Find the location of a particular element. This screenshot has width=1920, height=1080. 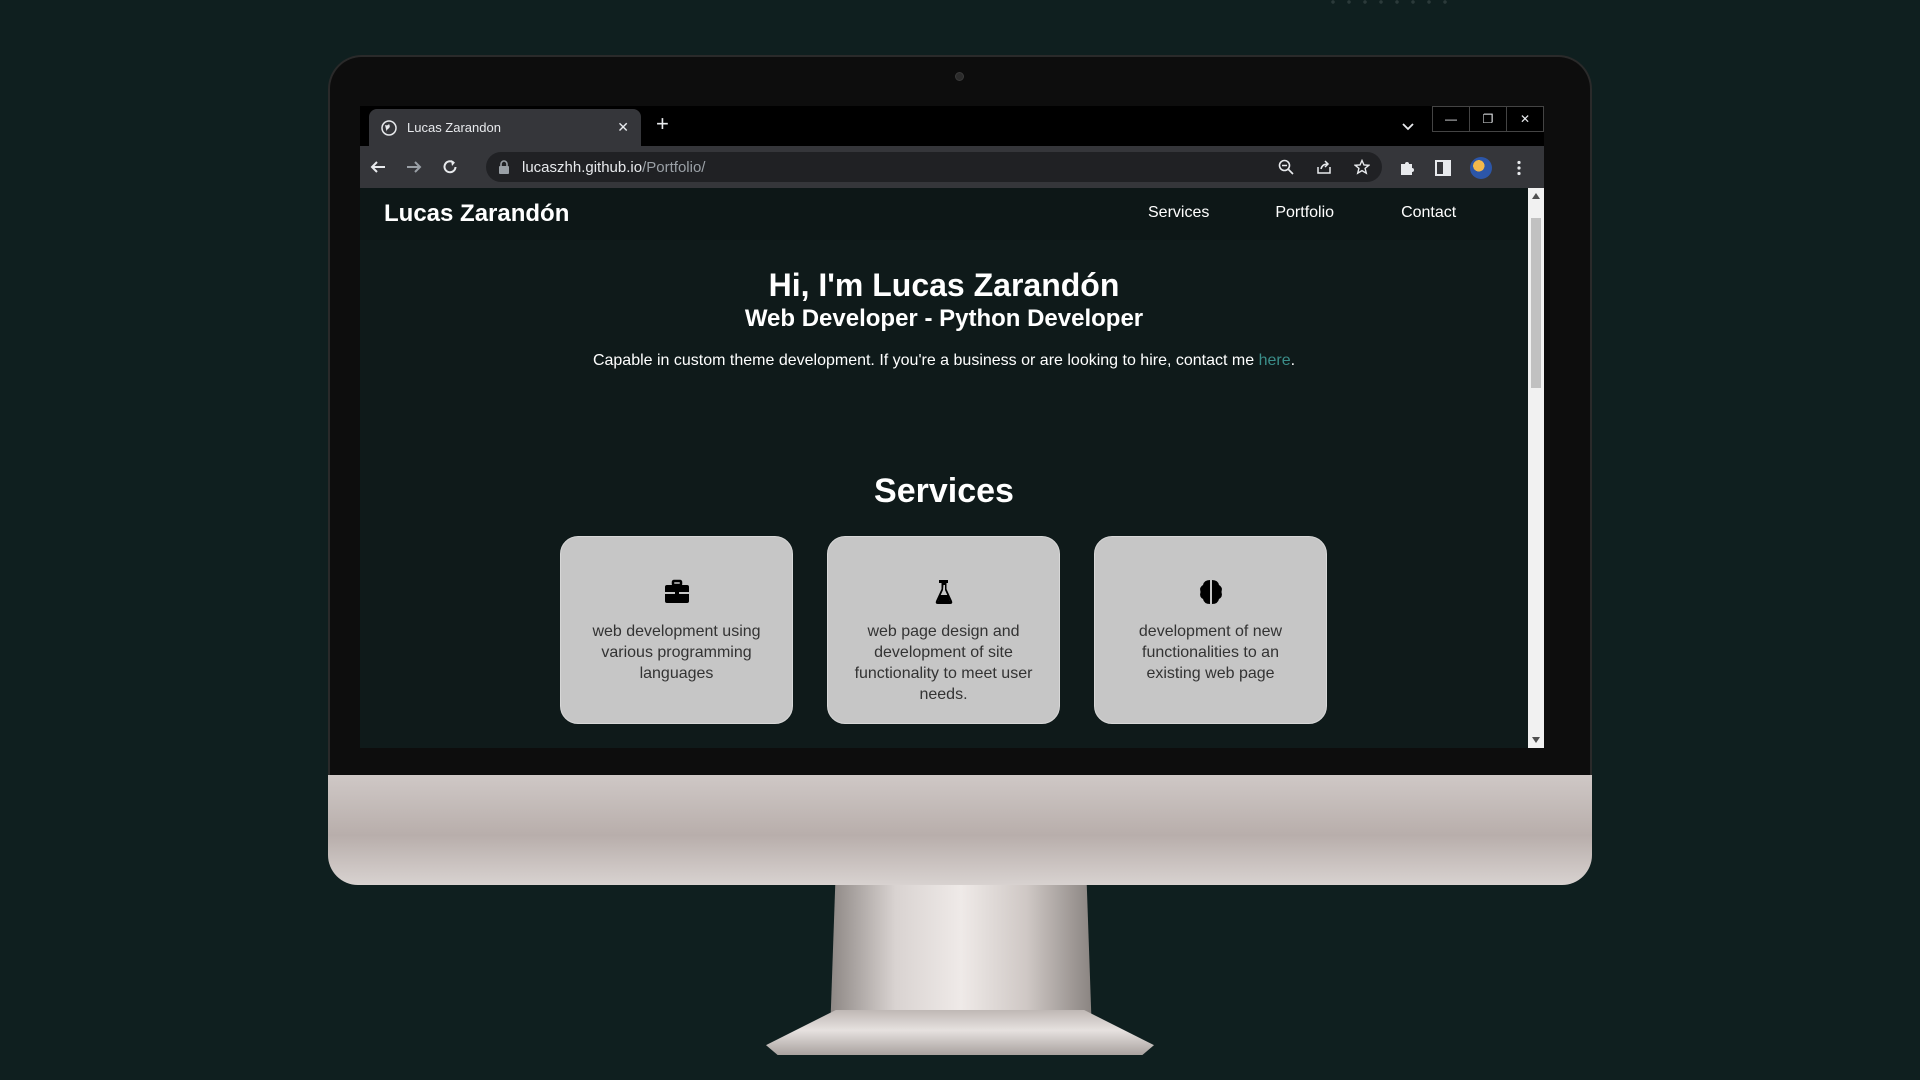

minimize-icon: — is located at coordinates (1451, 119).